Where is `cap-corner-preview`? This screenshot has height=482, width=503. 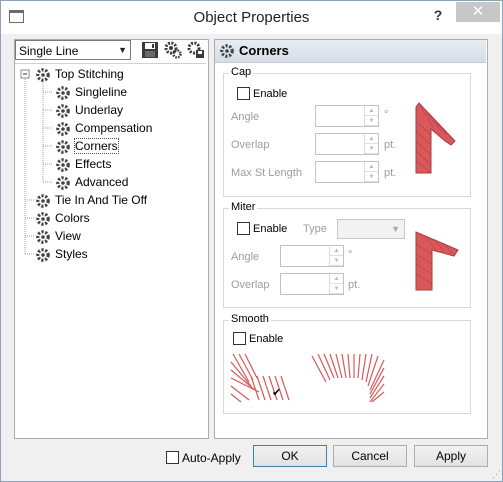 cap-corner-preview is located at coordinates (435, 138).